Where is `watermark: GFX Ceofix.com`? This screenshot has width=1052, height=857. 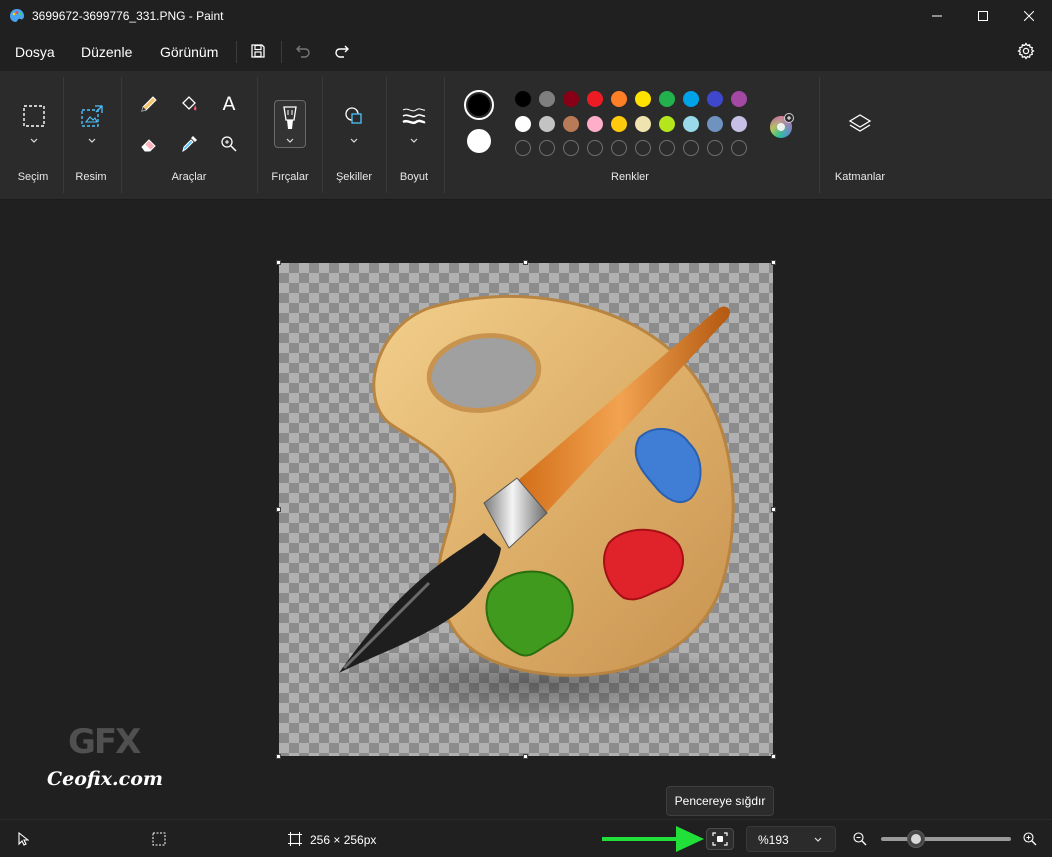
watermark: GFX Ceofix.com is located at coordinates (110, 765).